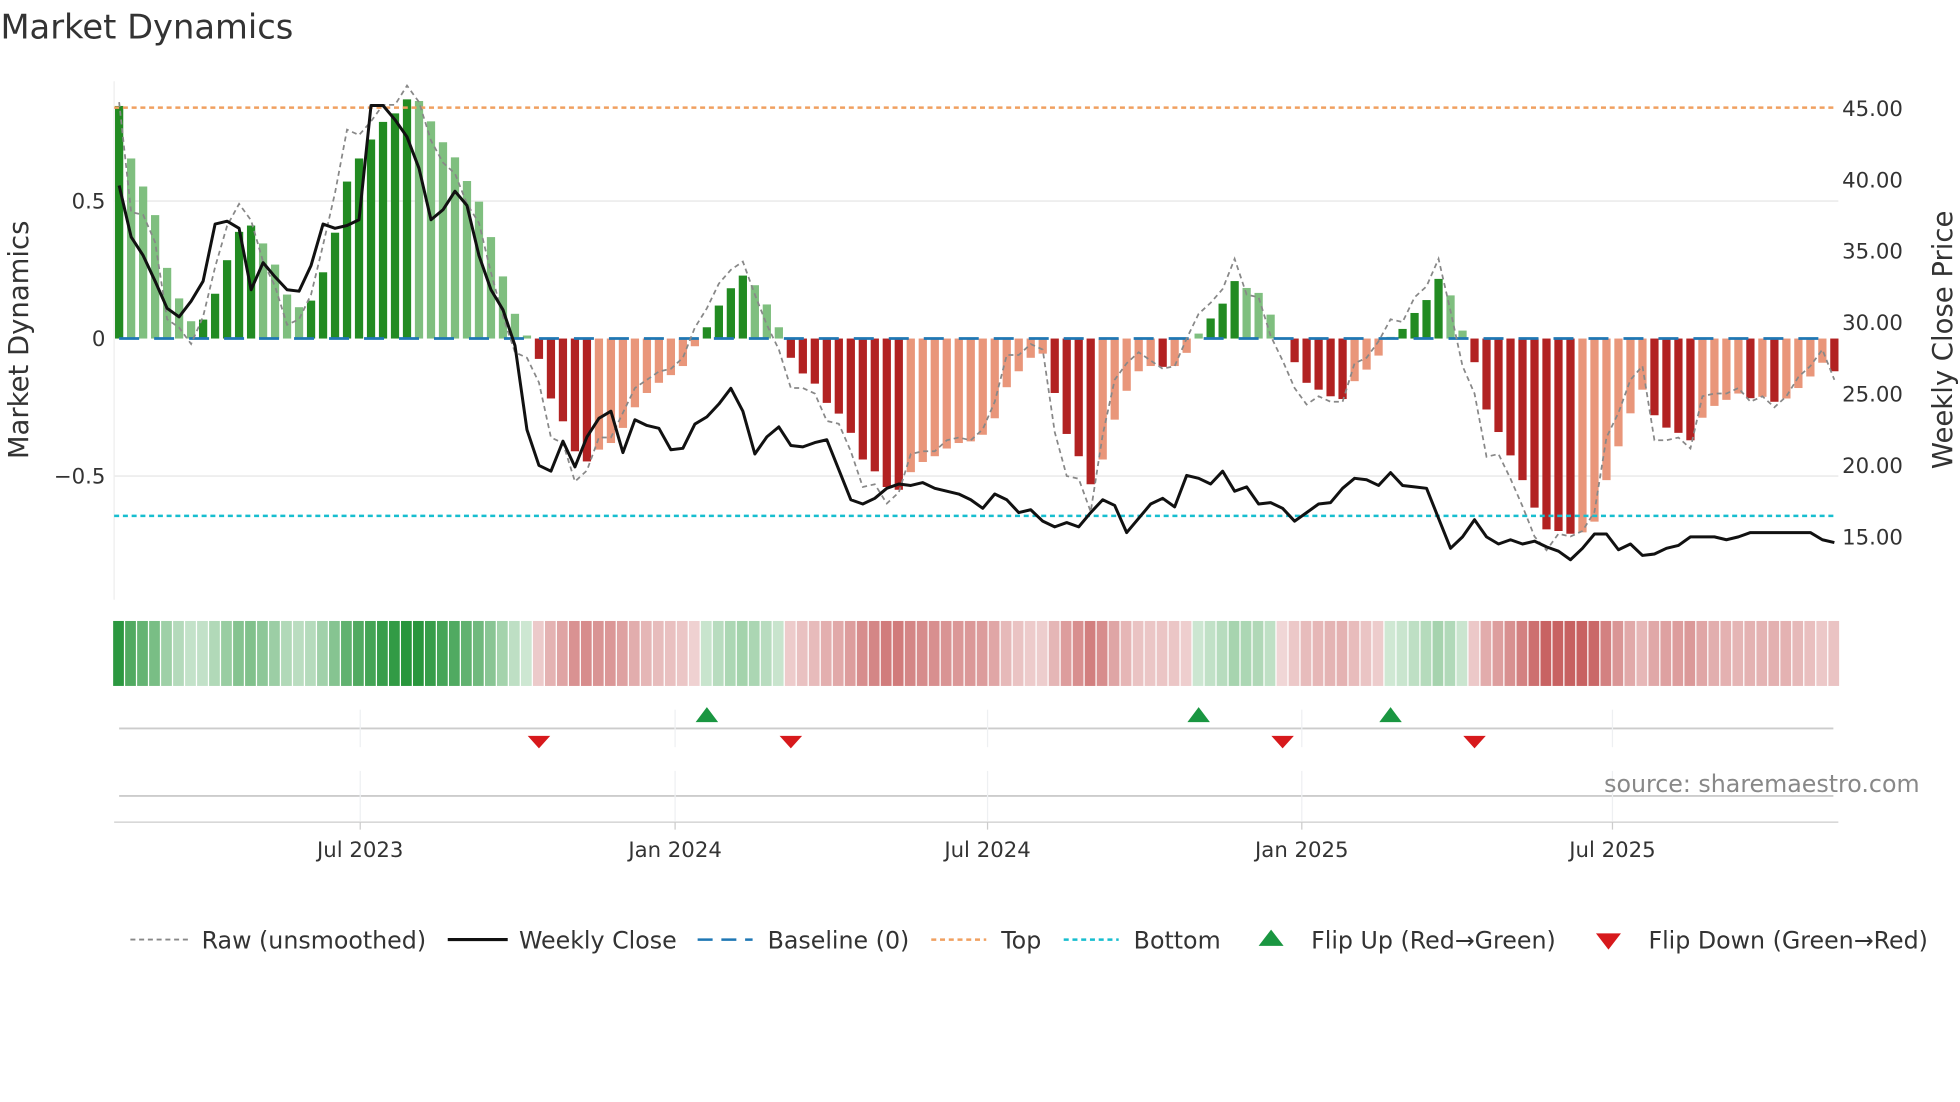 The width and height of the screenshot is (1960, 1102). What do you see at coordinates (1872, 252) in the screenshot?
I see `y2-tick-label: 35.00` at bounding box center [1872, 252].